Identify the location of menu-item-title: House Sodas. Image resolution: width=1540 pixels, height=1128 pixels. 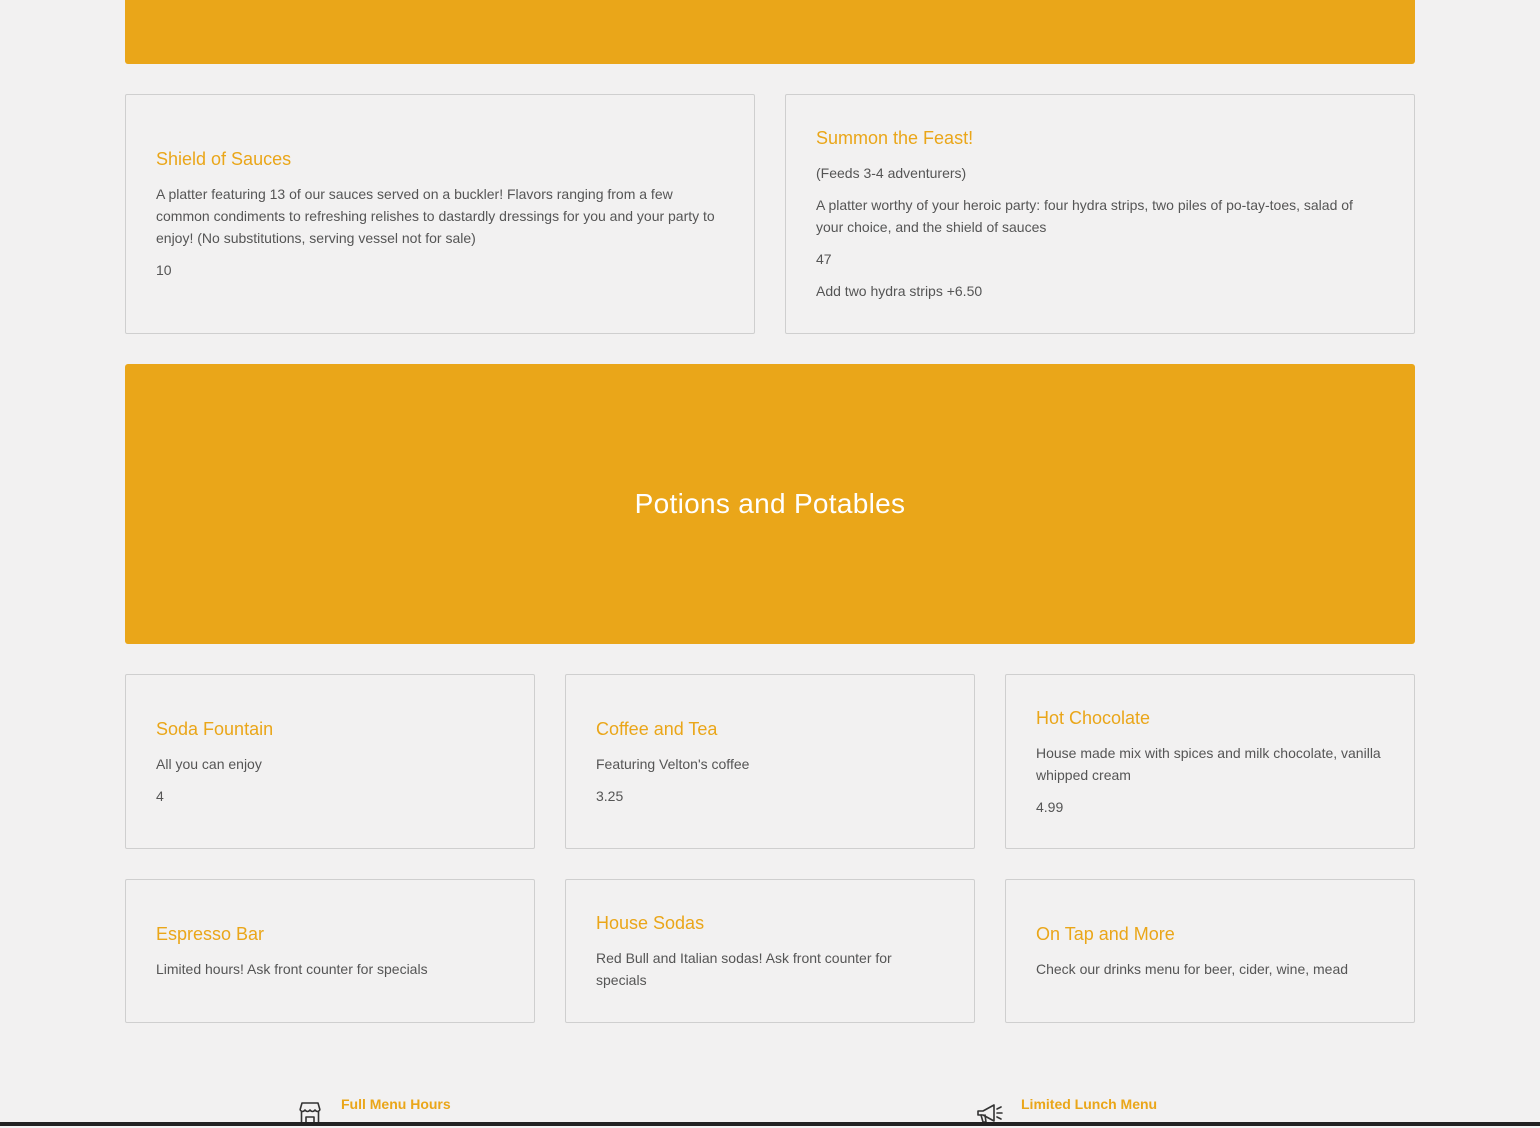
(650, 923).